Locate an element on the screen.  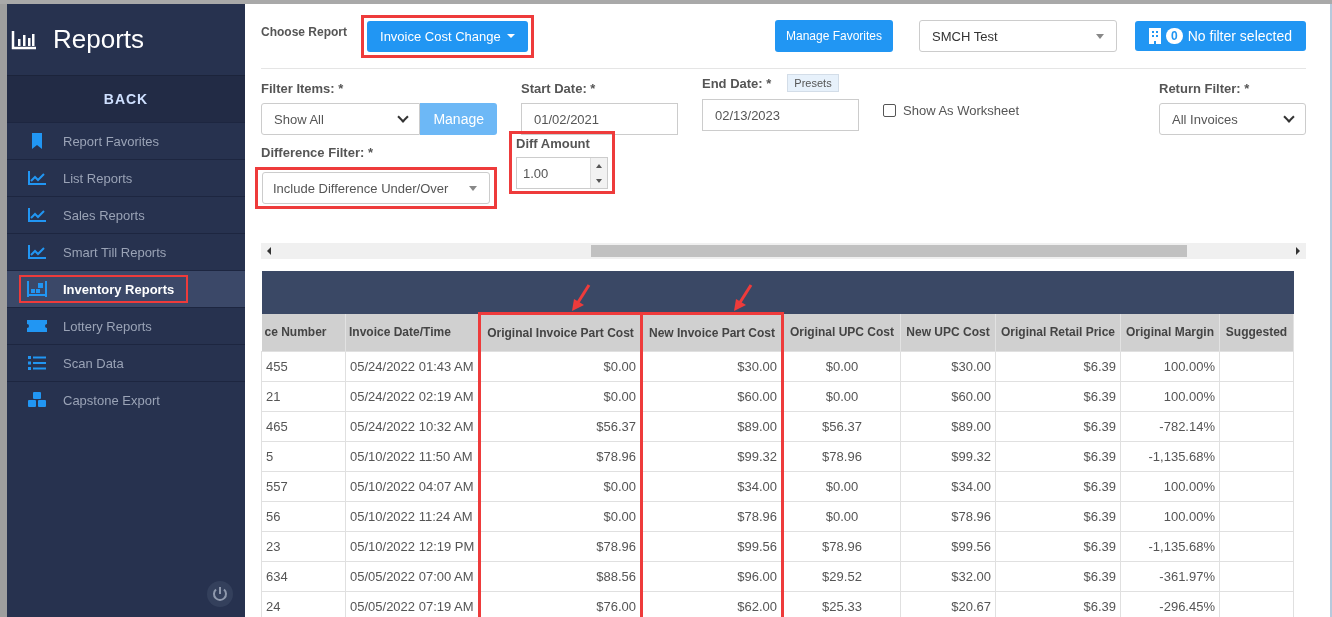
table-cell: $25.33 is located at coordinates (842, 606).